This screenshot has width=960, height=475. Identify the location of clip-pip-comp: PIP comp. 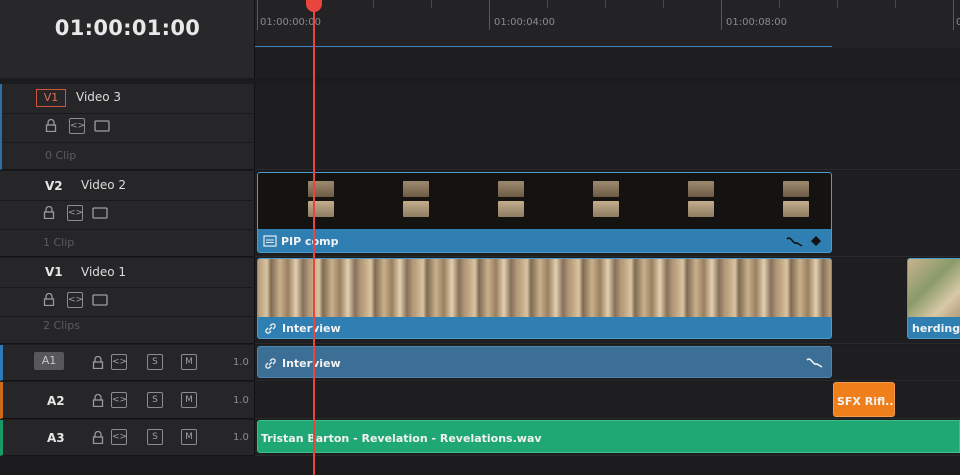
(544, 212).